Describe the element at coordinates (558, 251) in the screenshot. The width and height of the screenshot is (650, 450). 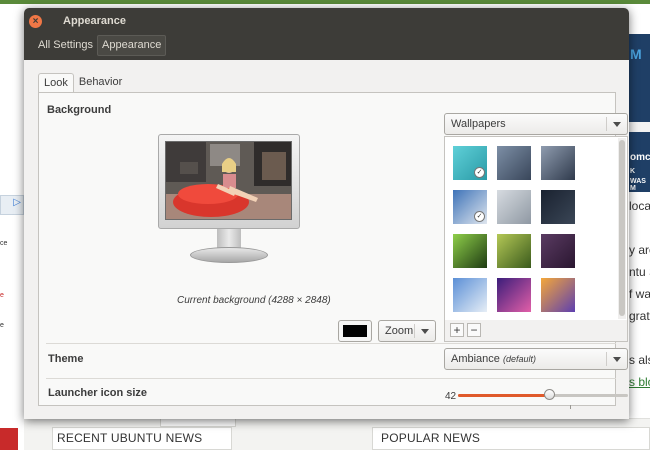
I see `wallpaper-thumb-purple-bubble` at that location.